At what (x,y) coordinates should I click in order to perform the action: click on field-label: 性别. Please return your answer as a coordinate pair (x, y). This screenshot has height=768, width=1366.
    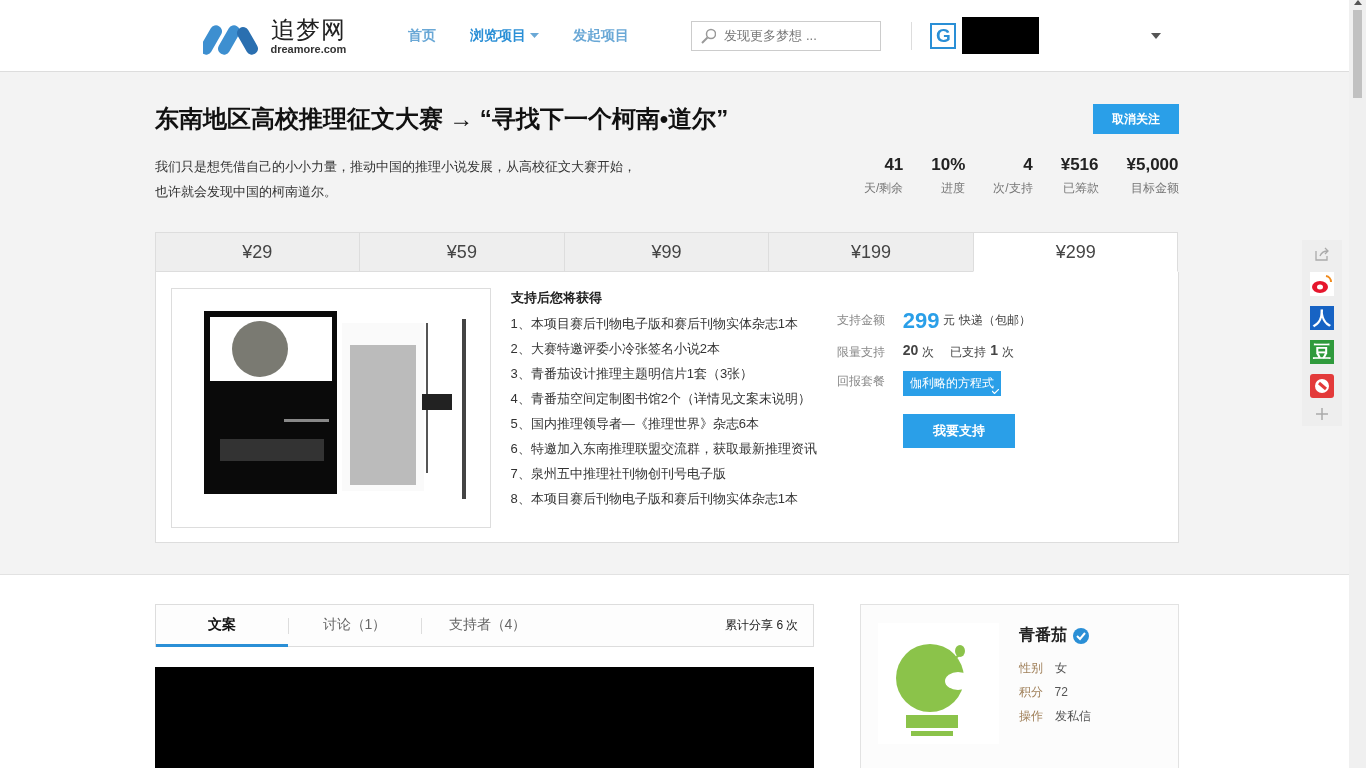
    Looking at the image, I should click on (1030, 668).